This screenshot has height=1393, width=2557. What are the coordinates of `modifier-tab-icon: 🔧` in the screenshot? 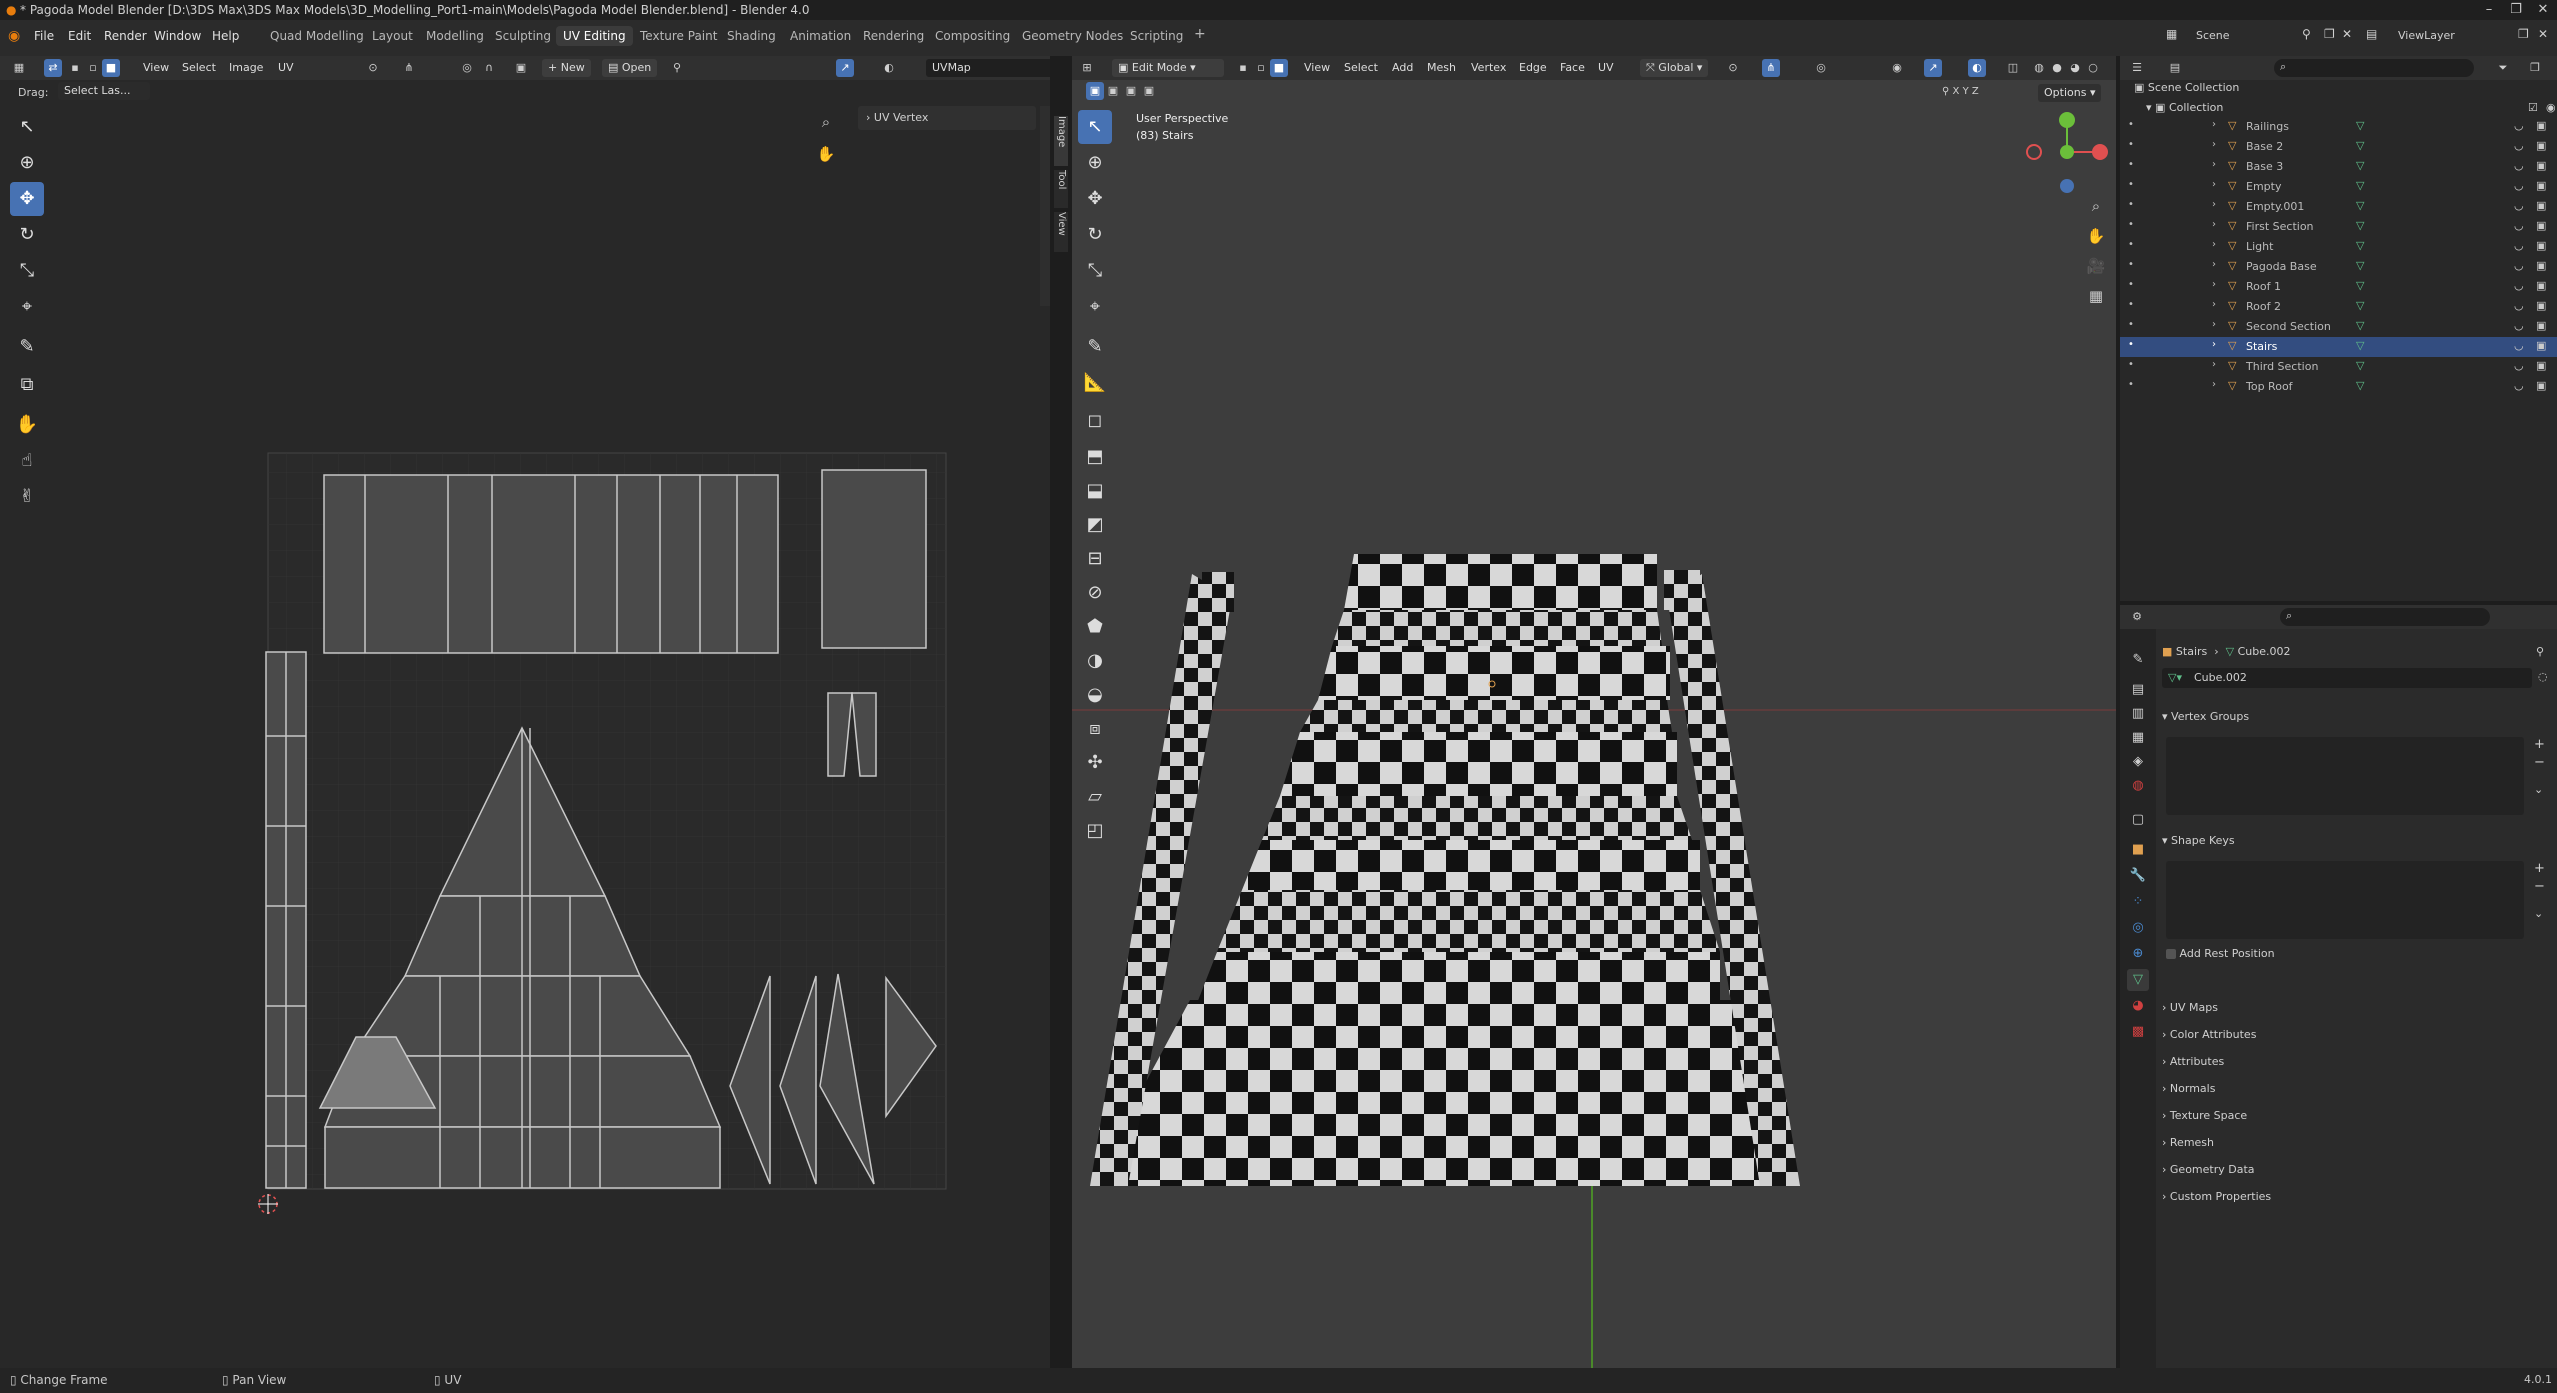 It's located at (2138, 876).